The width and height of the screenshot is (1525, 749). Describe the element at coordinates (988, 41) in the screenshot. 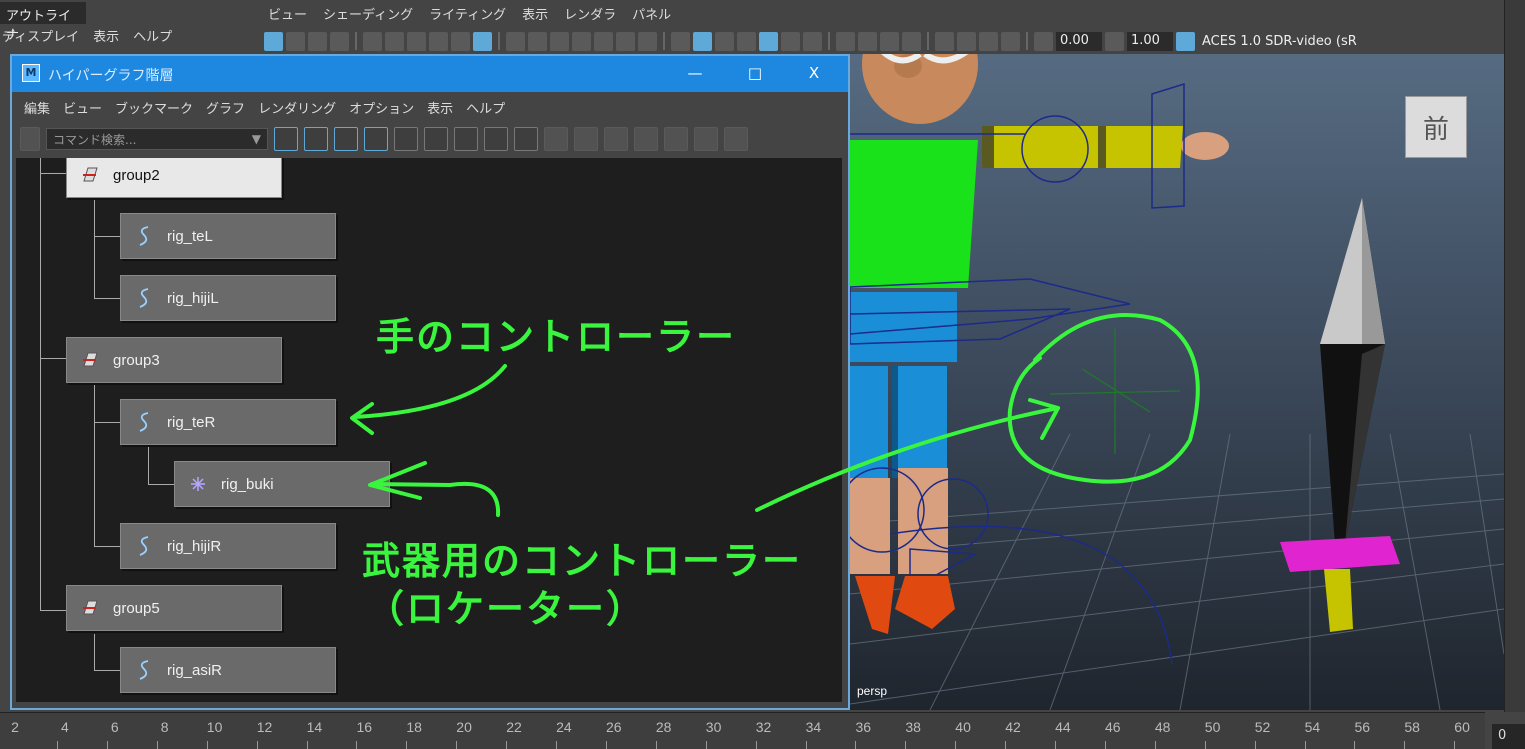

I see `xray-joints-icon` at that location.